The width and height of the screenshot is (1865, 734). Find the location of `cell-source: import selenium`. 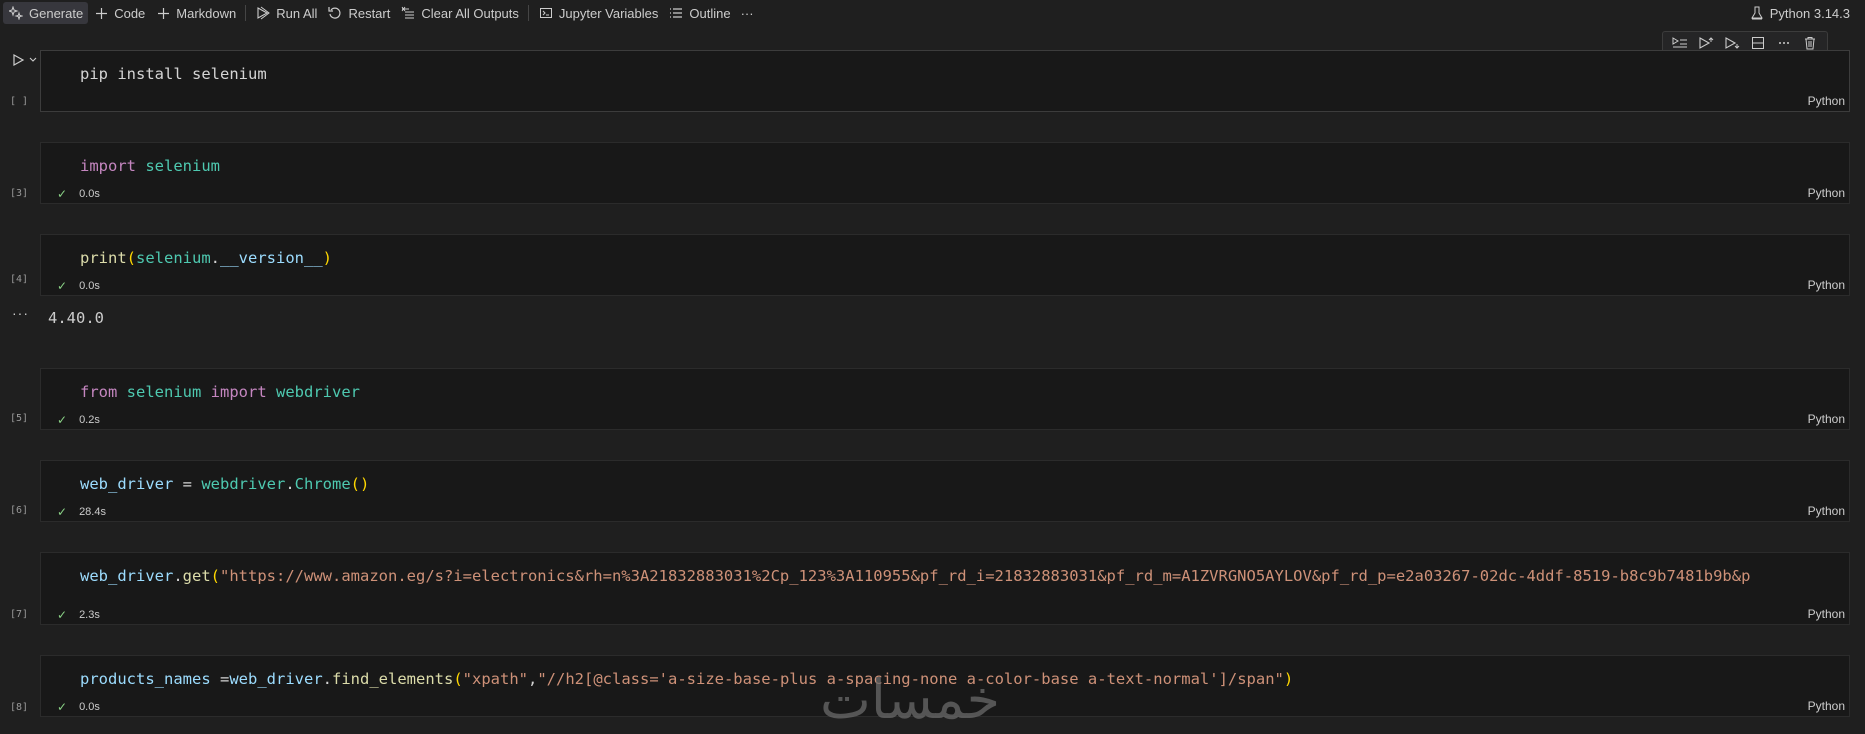

cell-source: import selenium is located at coordinates (964, 166).